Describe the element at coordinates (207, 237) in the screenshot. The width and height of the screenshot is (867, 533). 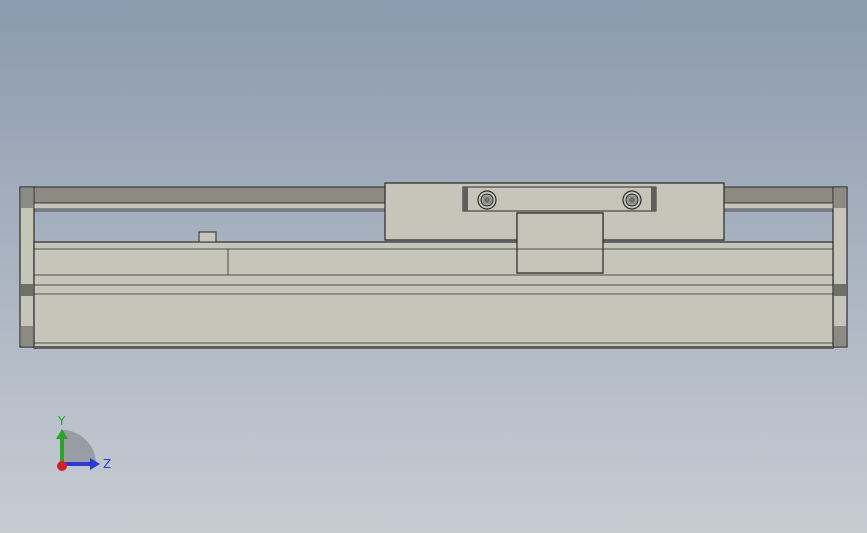
I see `sensor-tab` at that location.